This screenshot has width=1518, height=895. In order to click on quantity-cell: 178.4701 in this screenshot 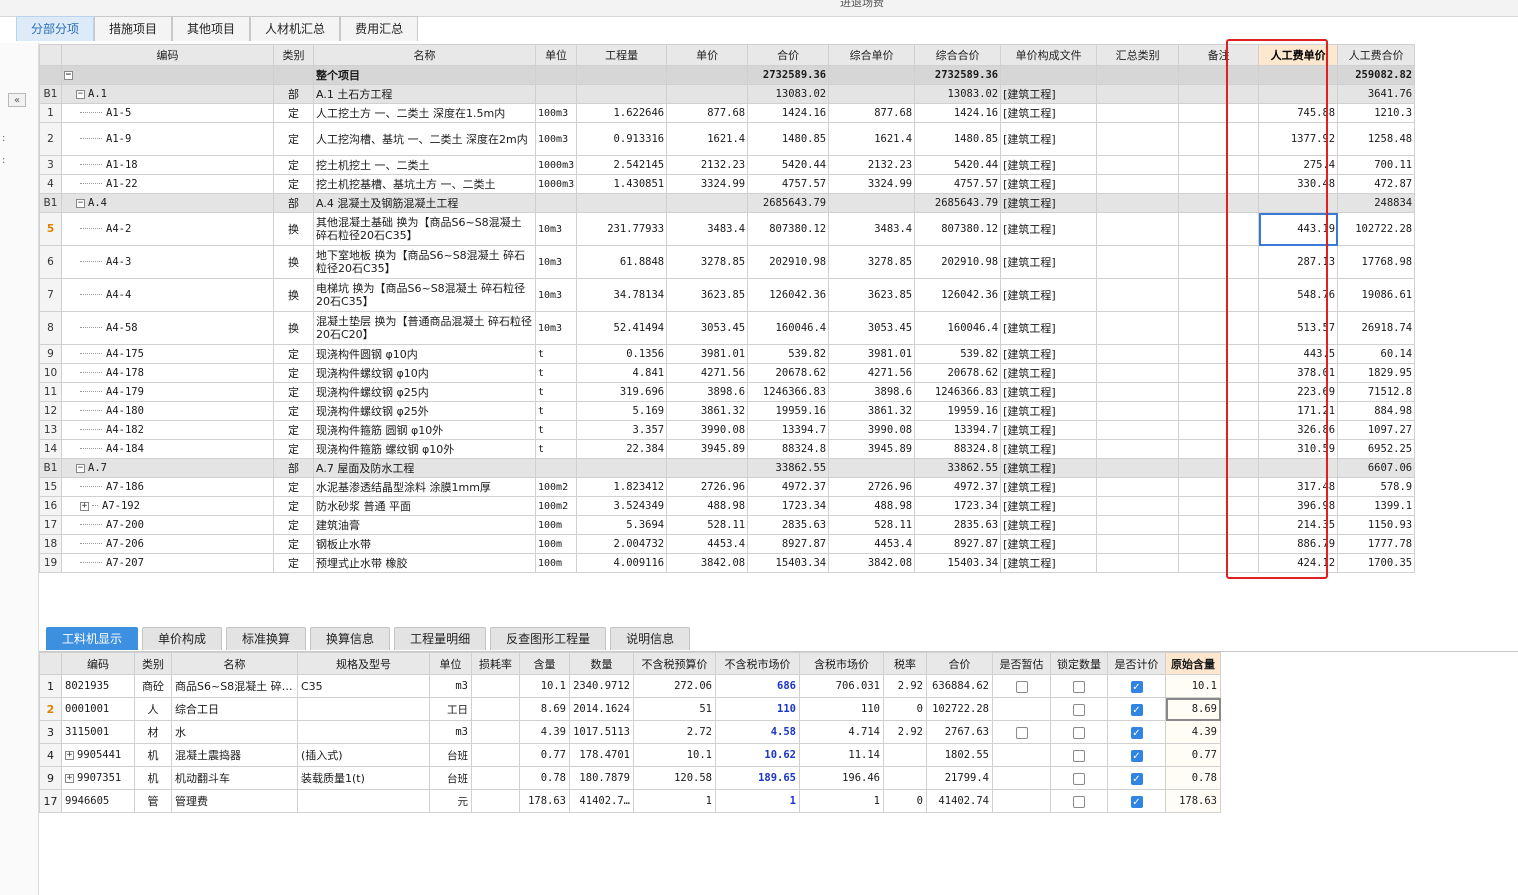, I will do `click(601, 755)`.